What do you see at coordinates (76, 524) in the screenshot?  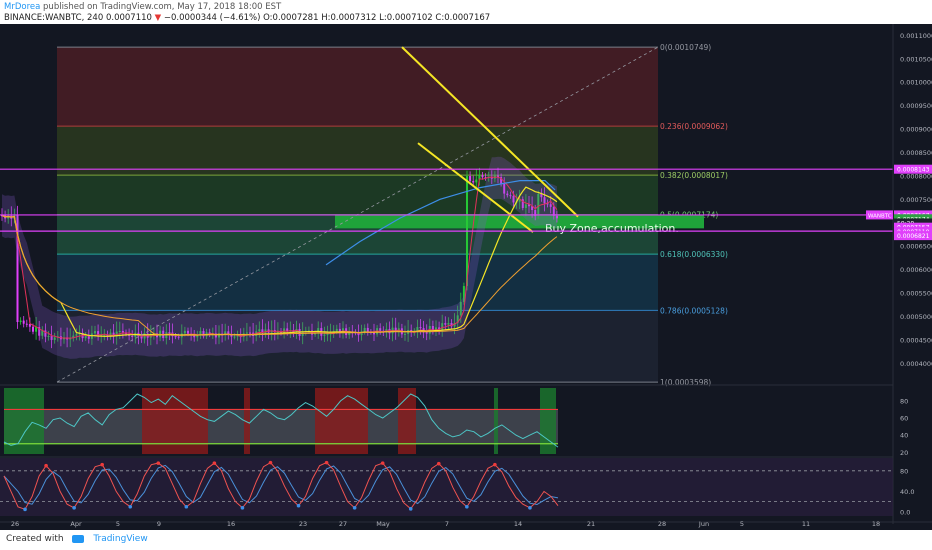 I see `time-axis-label: Apr` at bounding box center [76, 524].